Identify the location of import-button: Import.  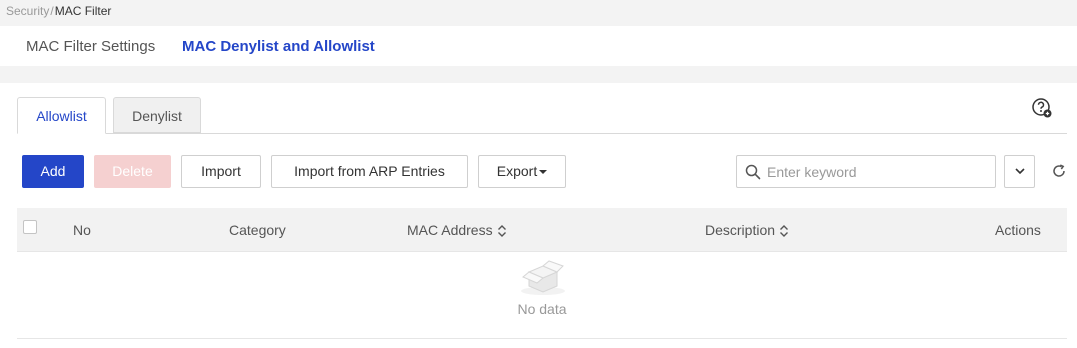
(221, 171).